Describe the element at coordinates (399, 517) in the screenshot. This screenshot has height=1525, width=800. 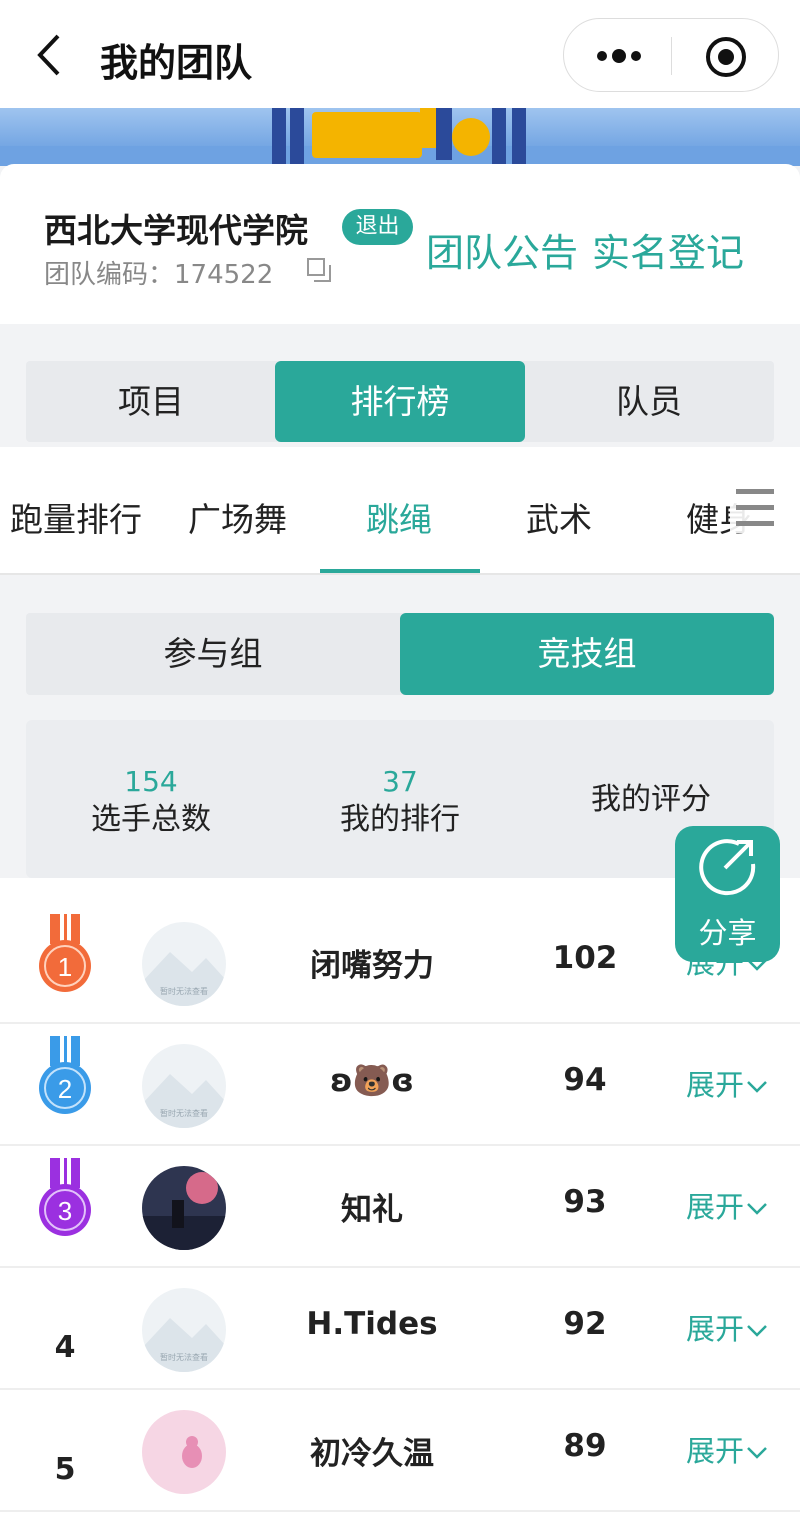
I see `subtab-jump-rope: 跳绳` at that location.